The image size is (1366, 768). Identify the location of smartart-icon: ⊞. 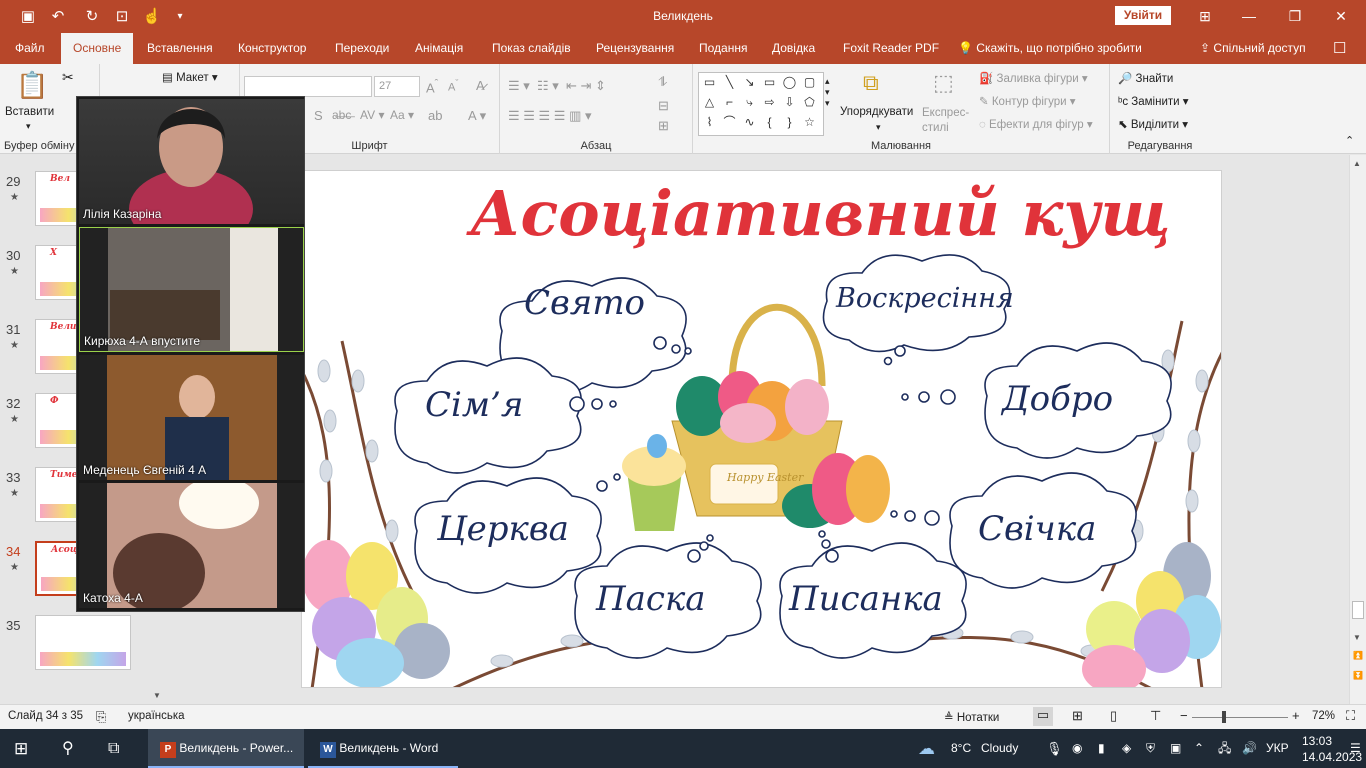
(663, 126).